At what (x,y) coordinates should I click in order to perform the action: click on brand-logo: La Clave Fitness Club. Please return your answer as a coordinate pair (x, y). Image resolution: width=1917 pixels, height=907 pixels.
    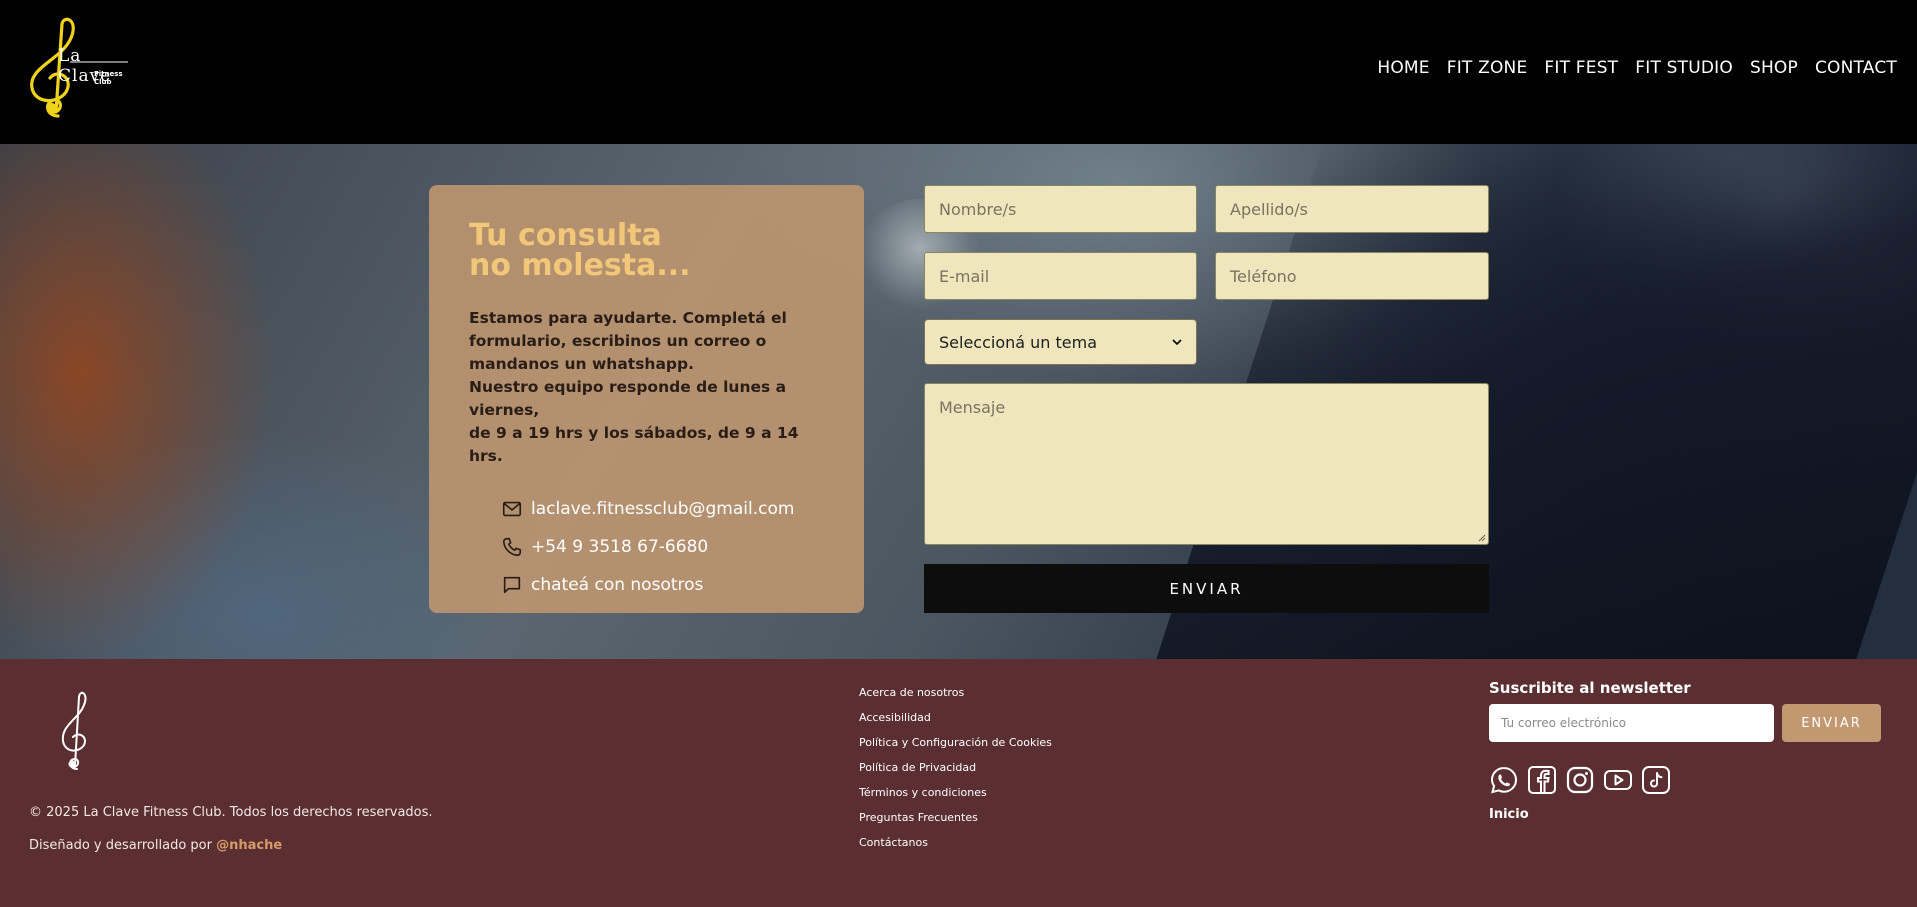
    Looking at the image, I should click on (78, 71).